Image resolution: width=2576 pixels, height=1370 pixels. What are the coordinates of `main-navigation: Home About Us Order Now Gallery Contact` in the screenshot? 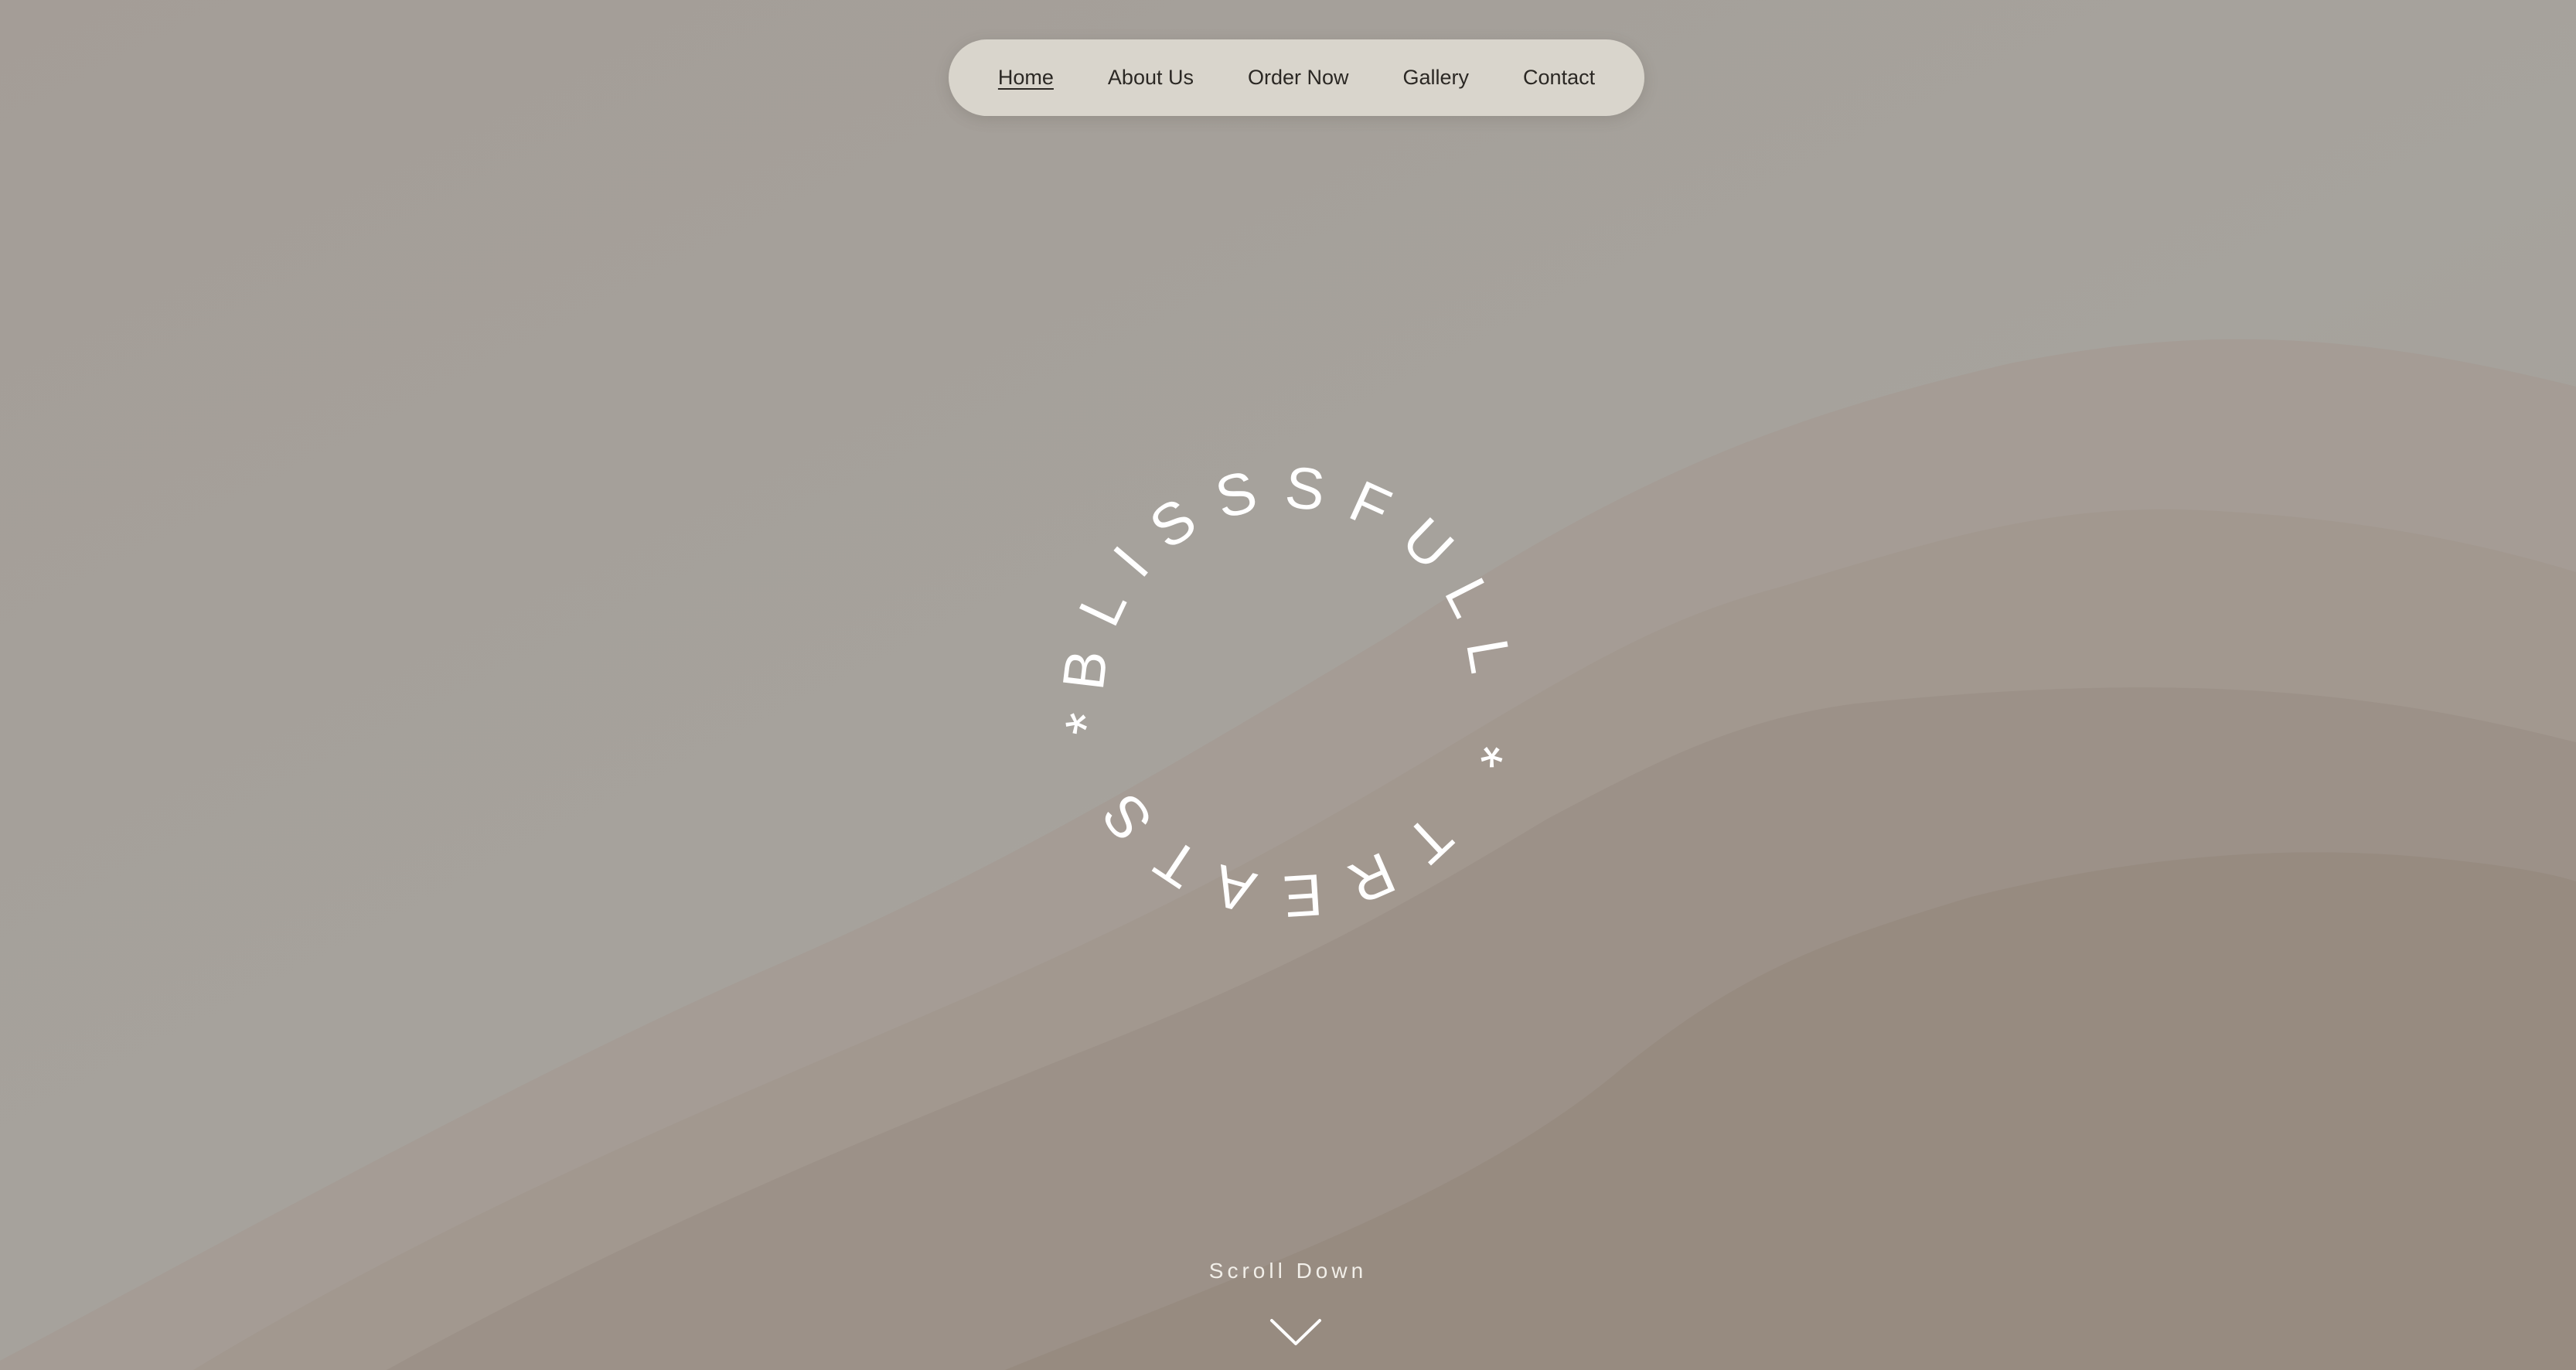 It's located at (1296, 77).